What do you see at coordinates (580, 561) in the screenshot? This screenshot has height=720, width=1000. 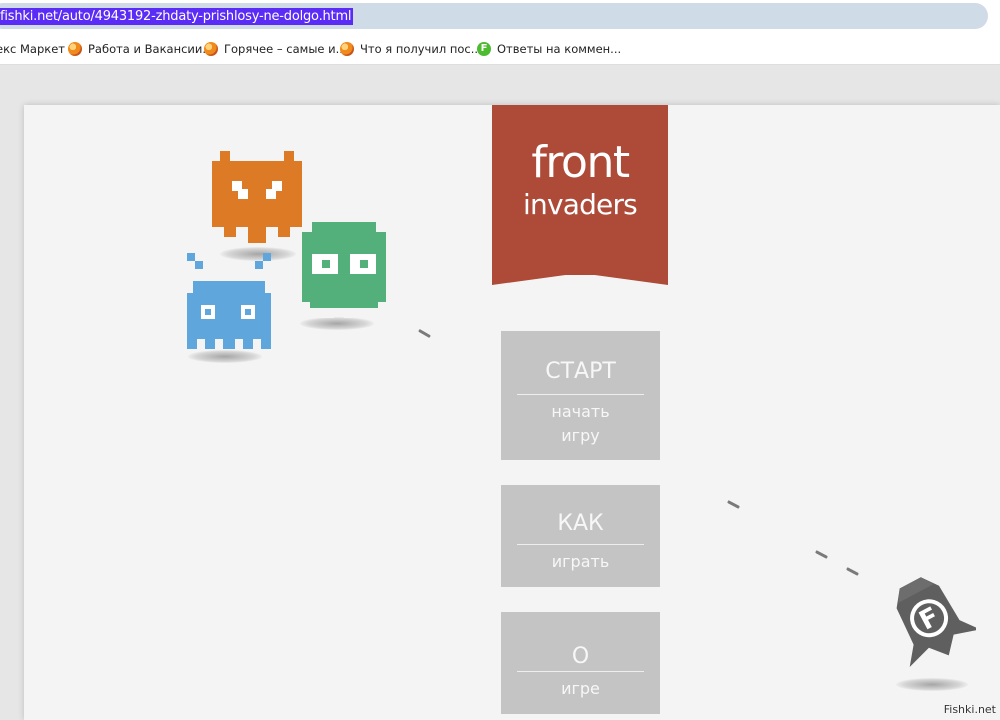 I see `how-subtitle: играть` at bounding box center [580, 561].